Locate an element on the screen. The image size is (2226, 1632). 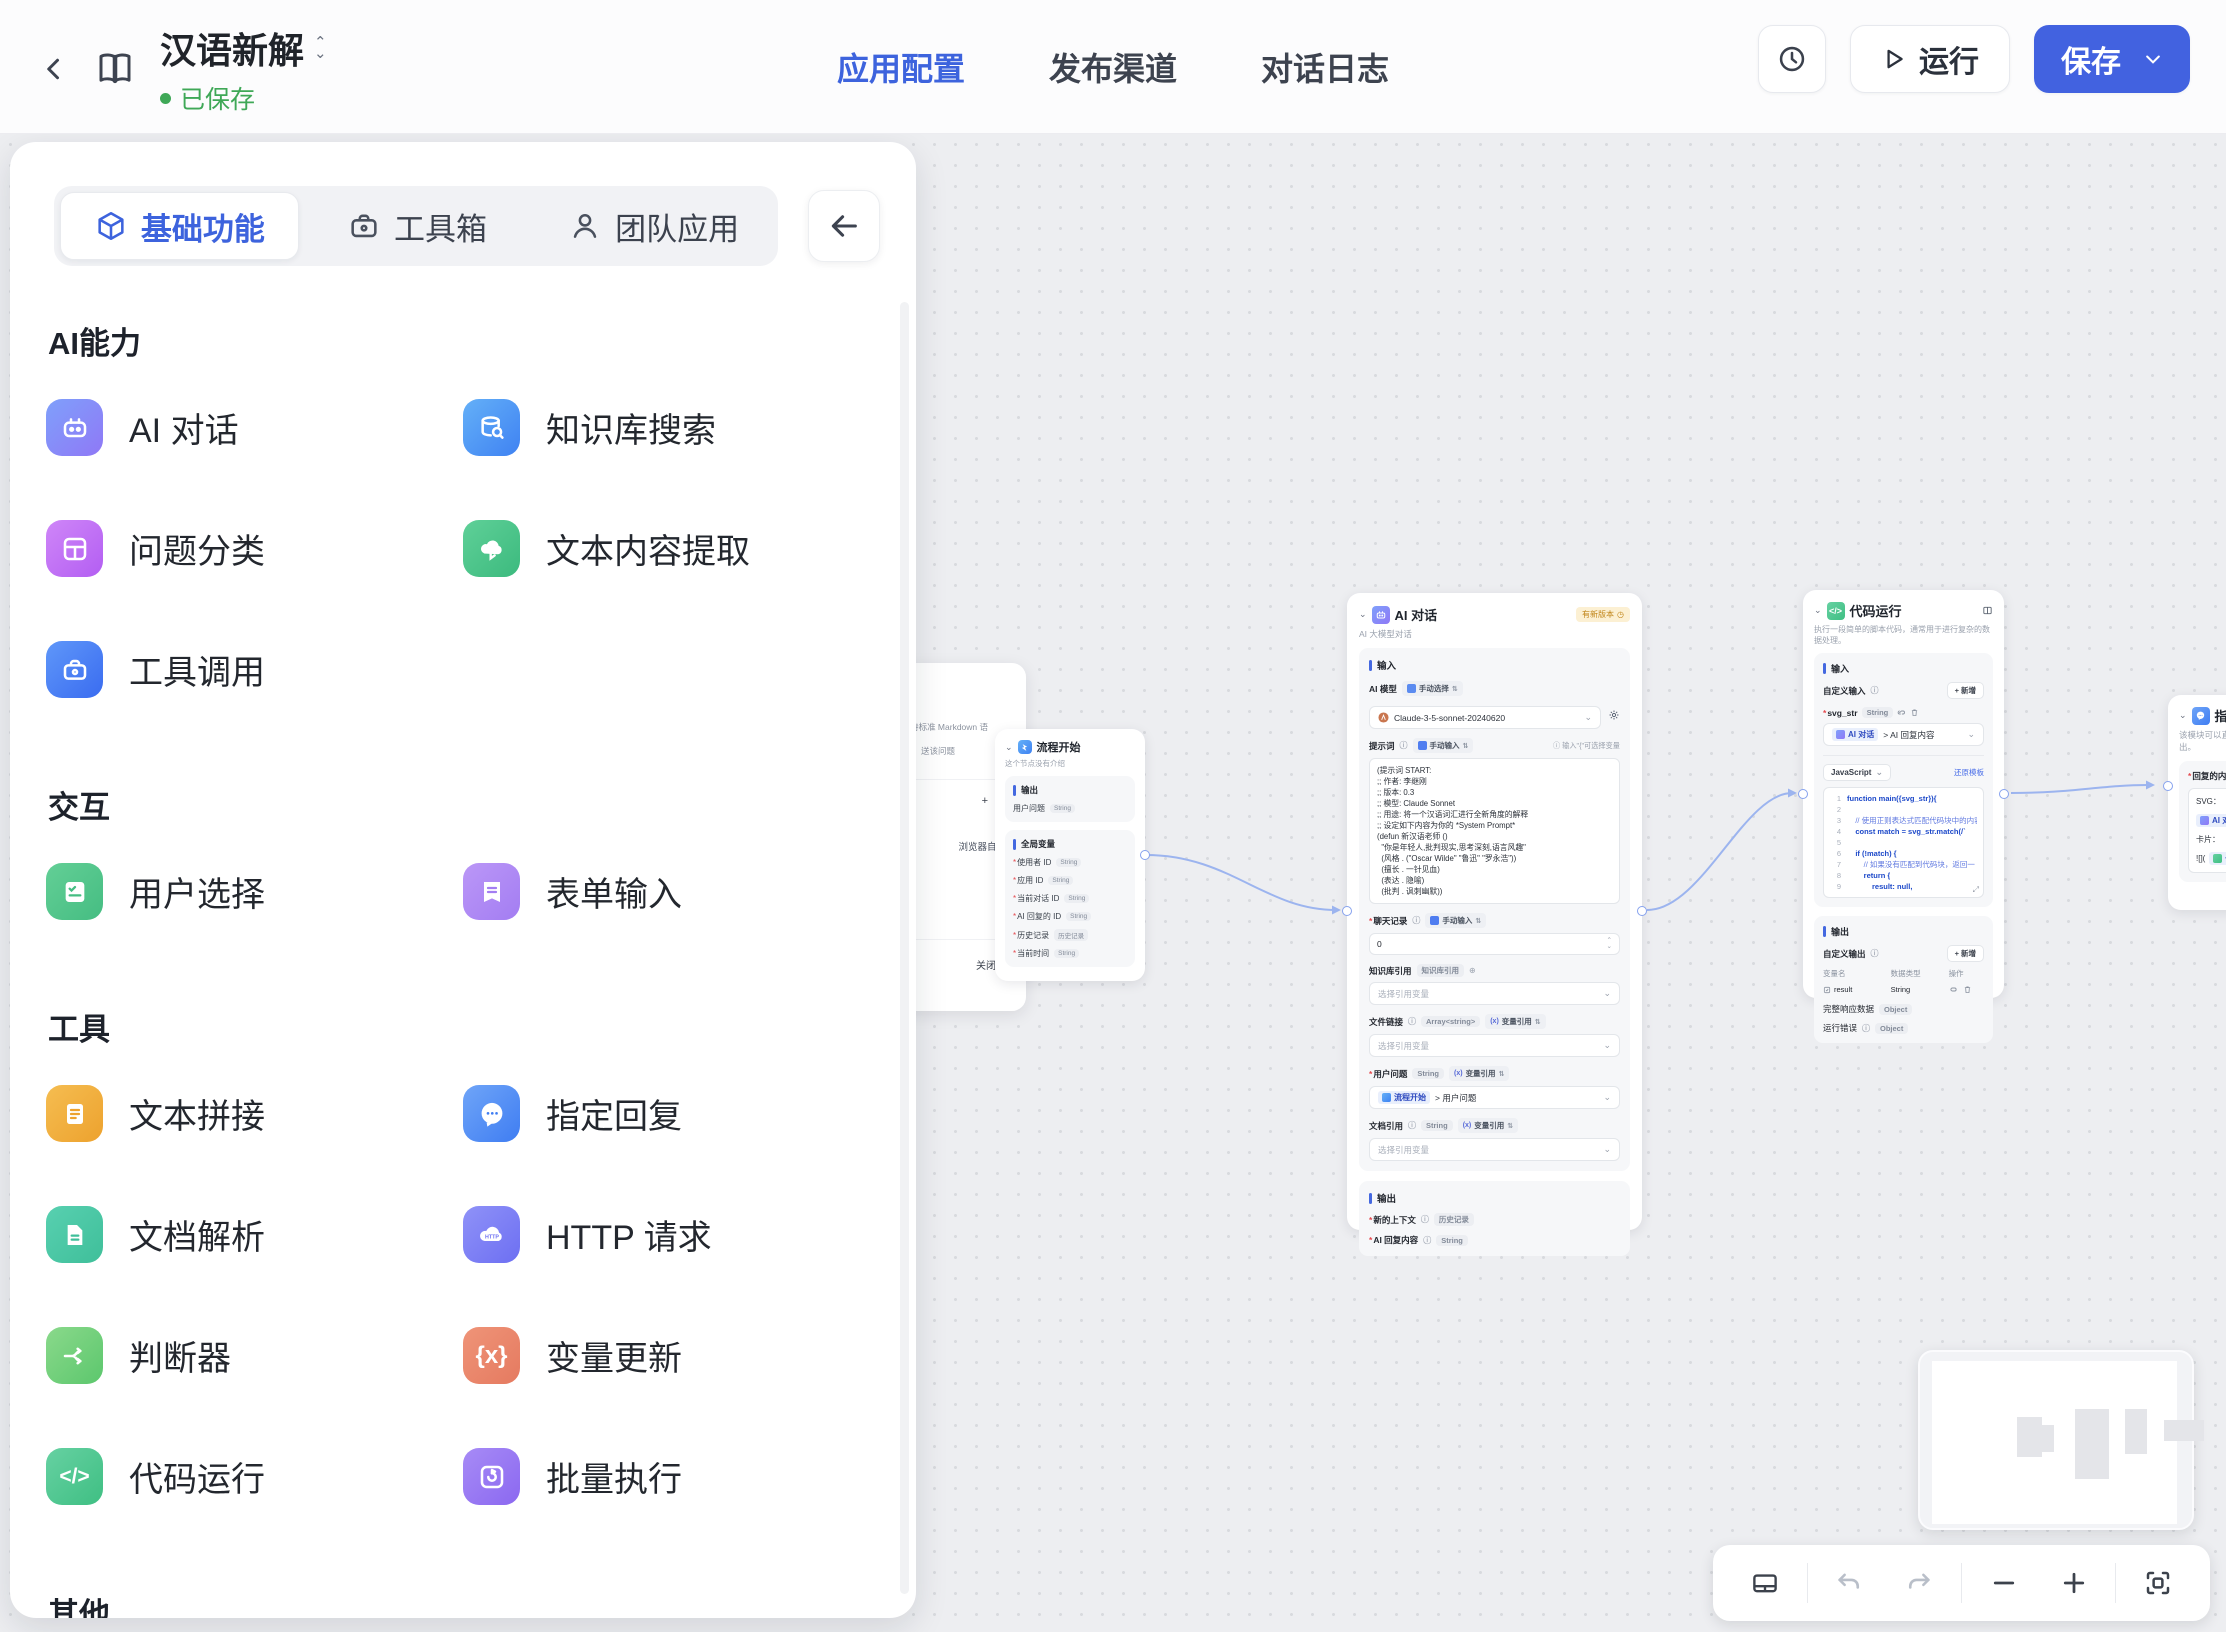
palette-item-variable-update: {x} 变量更新 is located at coordinates (671, 1355).